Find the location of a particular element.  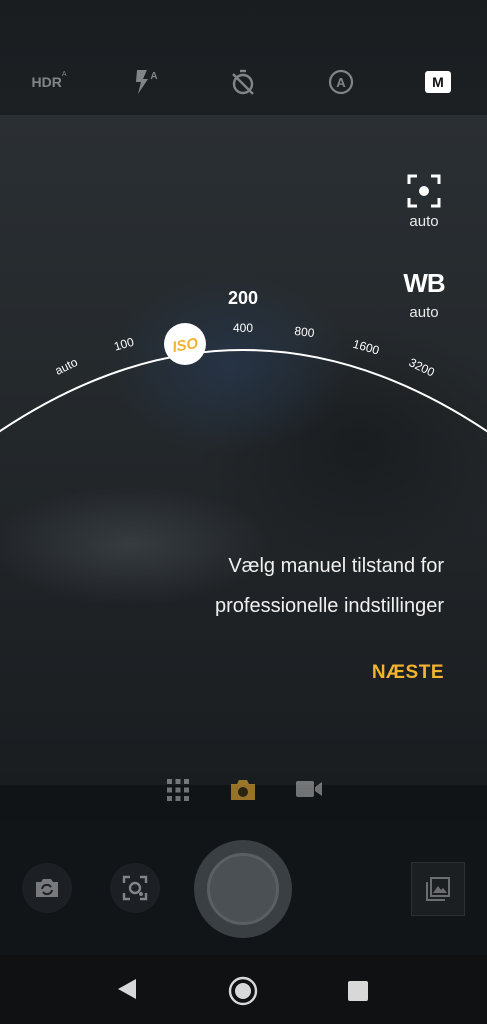

lens-icon is located at coordinates (135, 888).